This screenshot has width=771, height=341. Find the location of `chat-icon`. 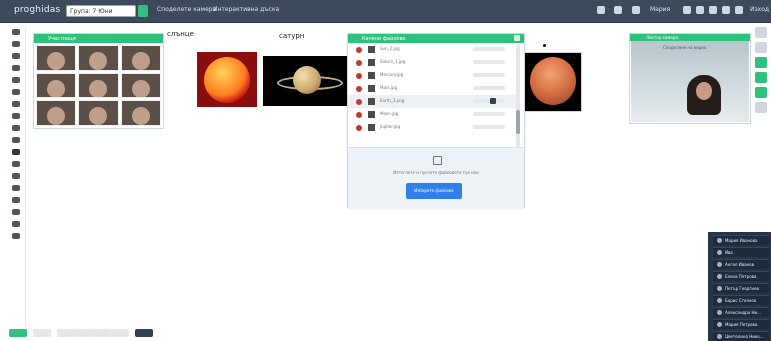

chat-icon is located at coordinates (687, 10).